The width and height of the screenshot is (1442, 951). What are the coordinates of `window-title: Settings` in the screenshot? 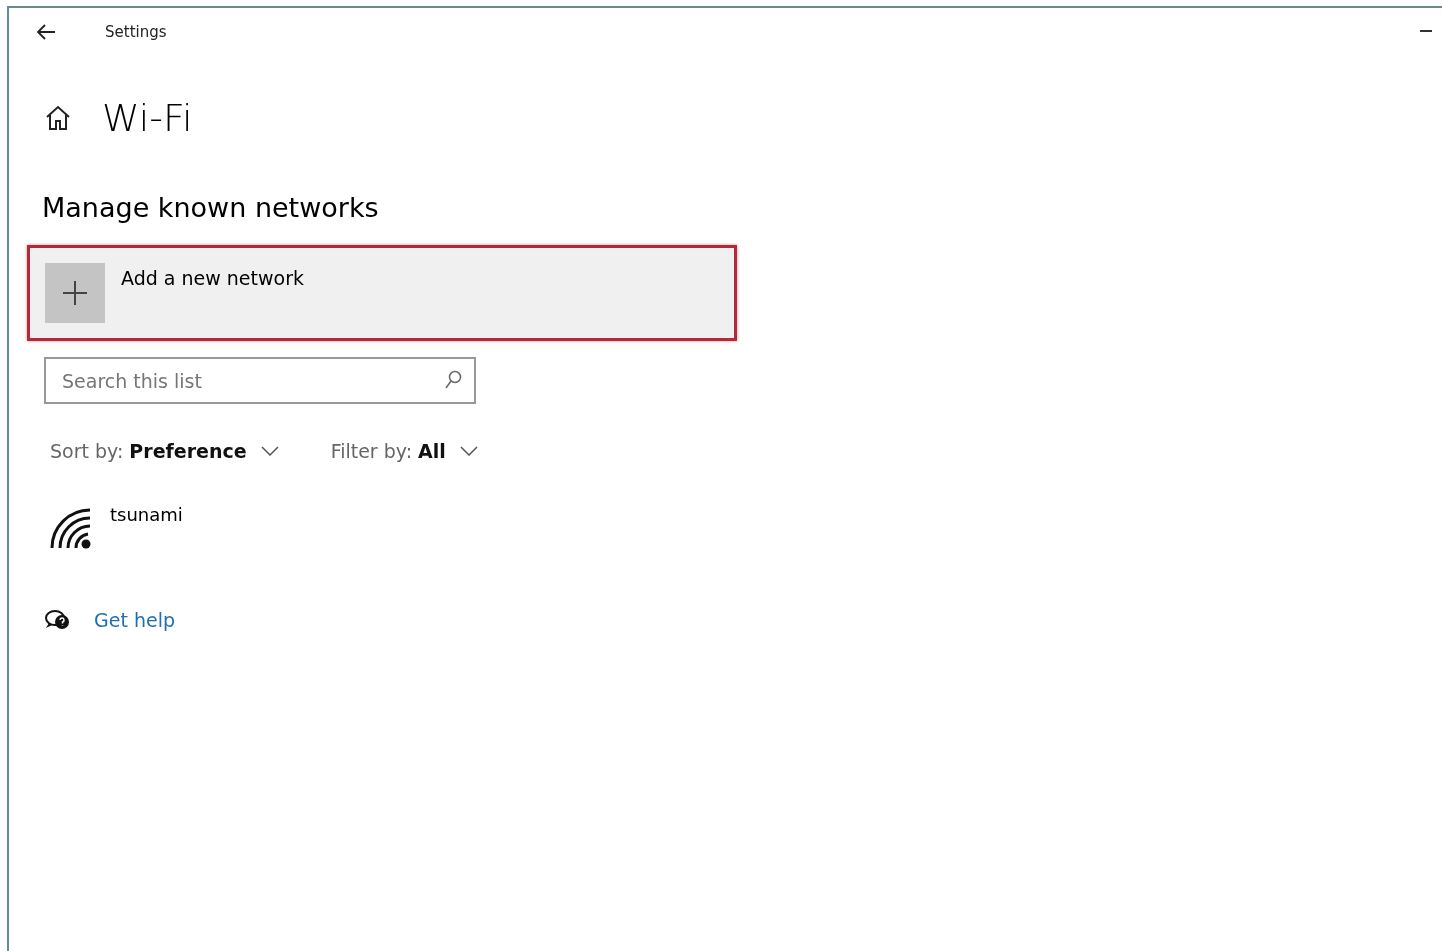 It's located at (136, 32).